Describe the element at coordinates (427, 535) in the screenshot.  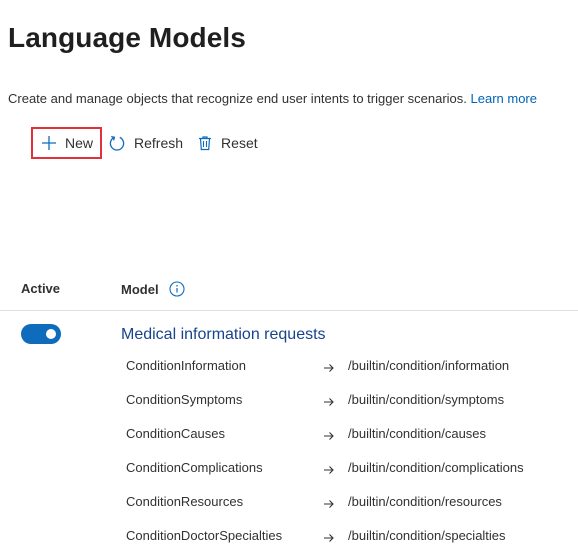
I see `intent-path: /builtin/condition/specialties` at that location.